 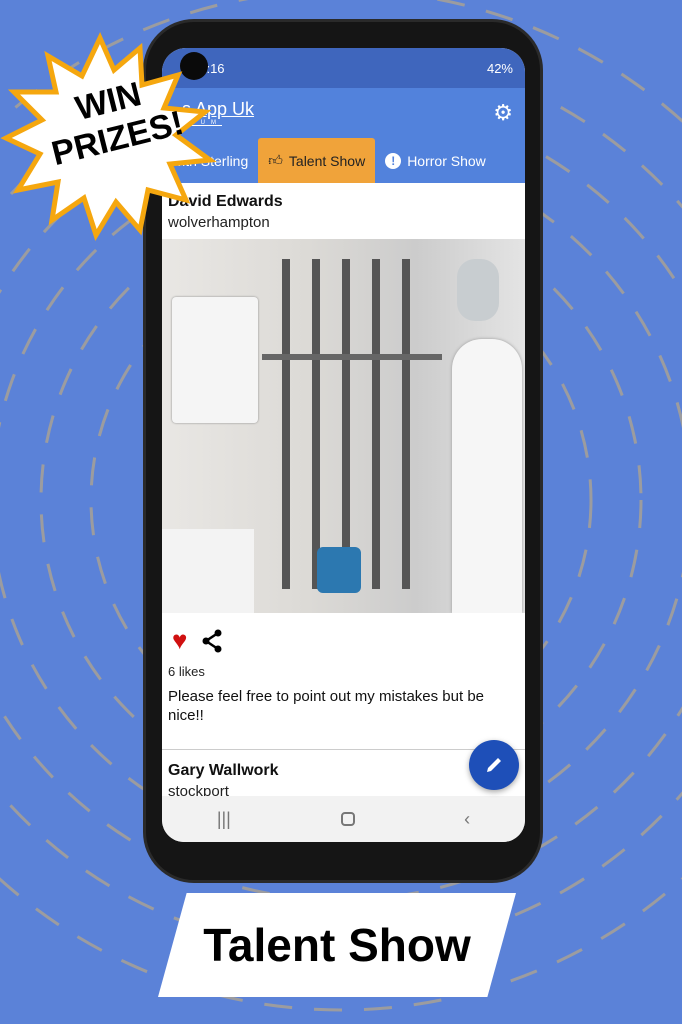 What do you see at coordinates (337, 945) in the screenshot?
I see `promo-banner-text: Talent Show` at bounding box center [337, 945].